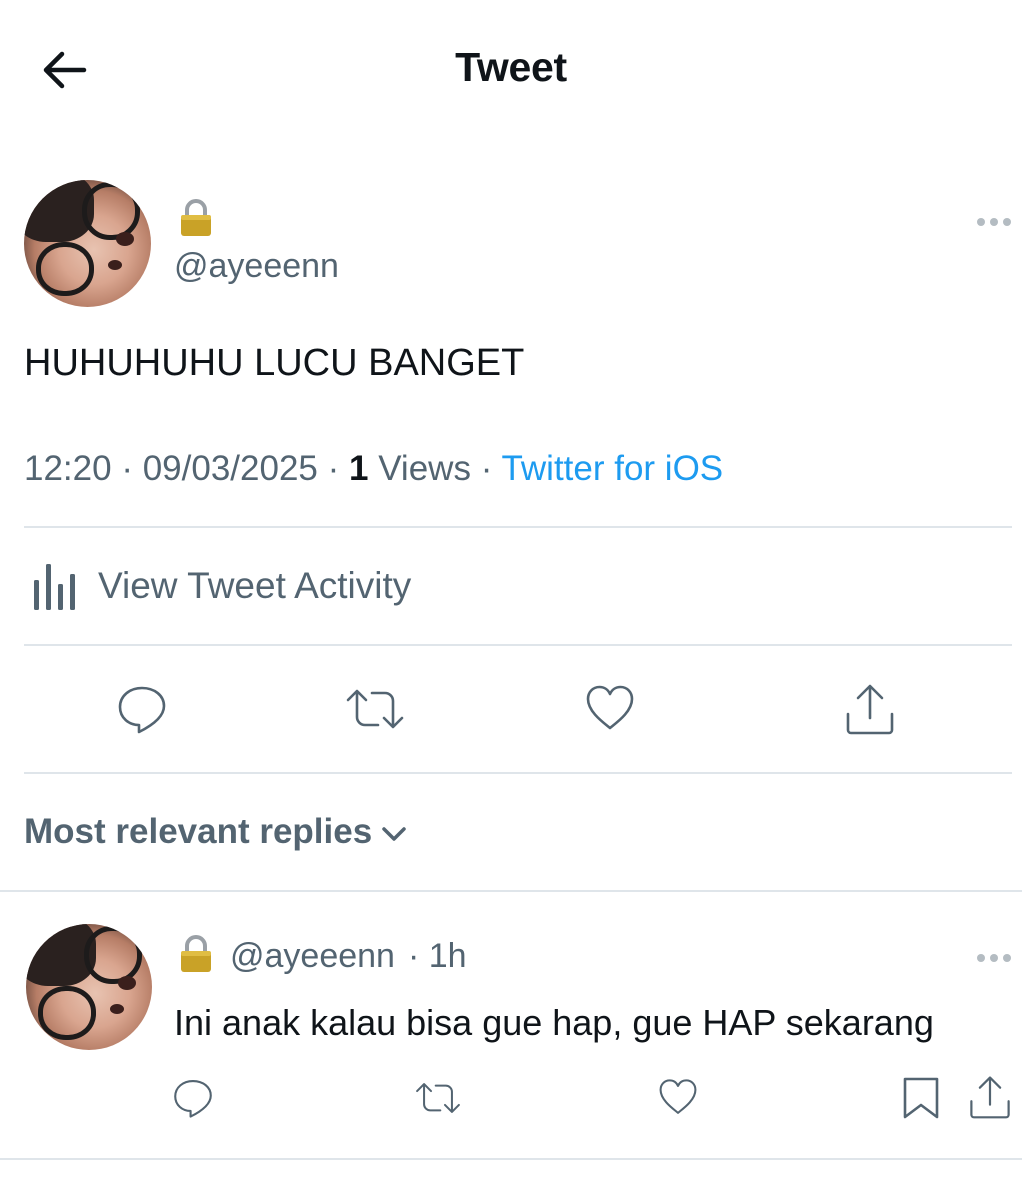  Describe the element at coordinates (312, 956) in the screenshot. I see `reply-handle: @ayeeenn` at that location.